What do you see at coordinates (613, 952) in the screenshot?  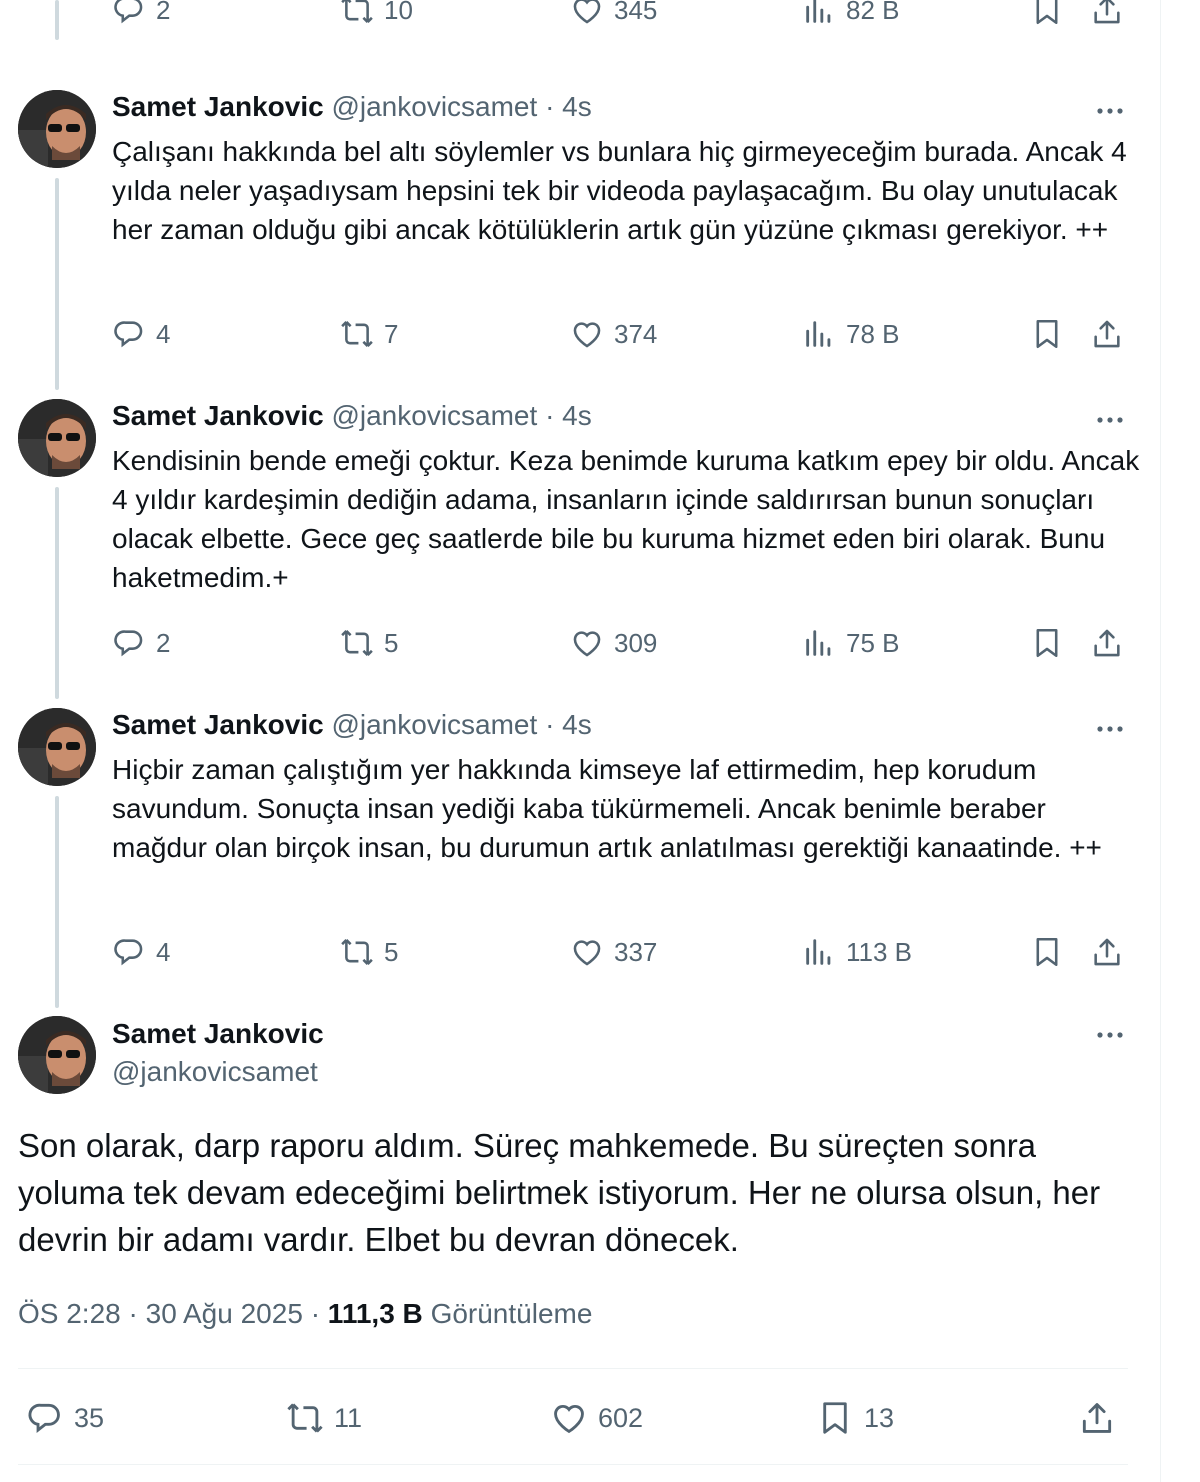 I see `like-button: 337` at bounding box center [613, 952].